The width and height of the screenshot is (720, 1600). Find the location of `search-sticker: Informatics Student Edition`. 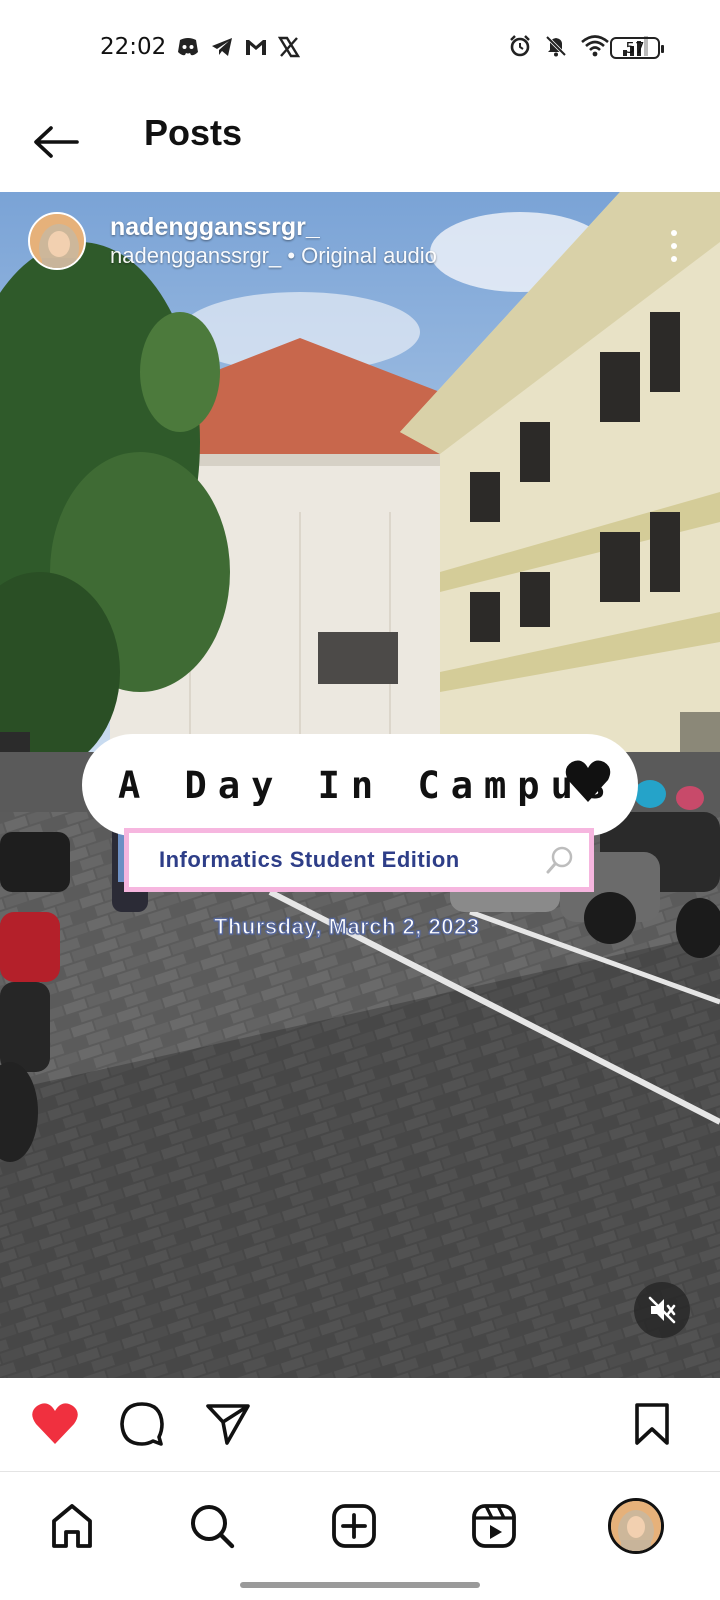

search-sticker: Informatics Student Edition is located at coordinates (359, 860).